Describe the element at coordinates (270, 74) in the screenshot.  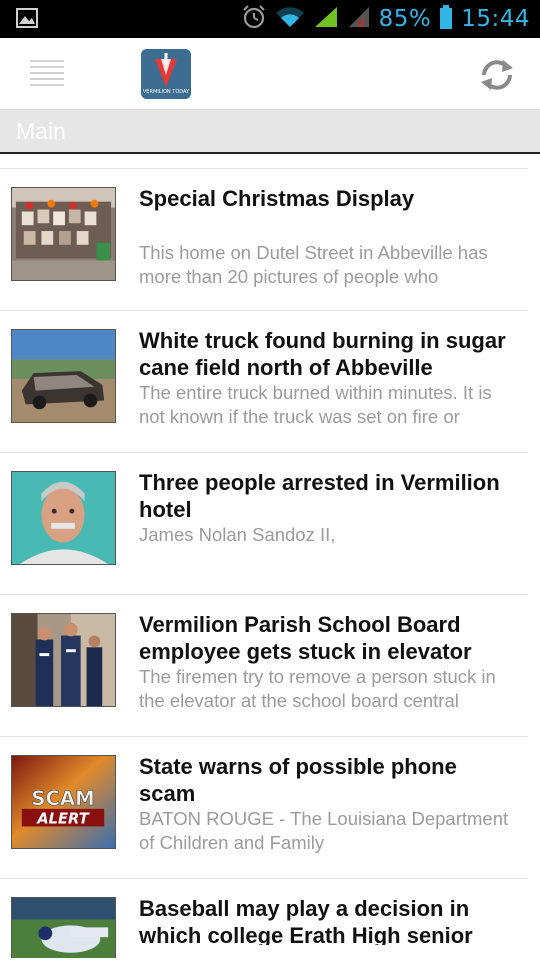
I see `action-bar: VERMILION TODAY` at that location.